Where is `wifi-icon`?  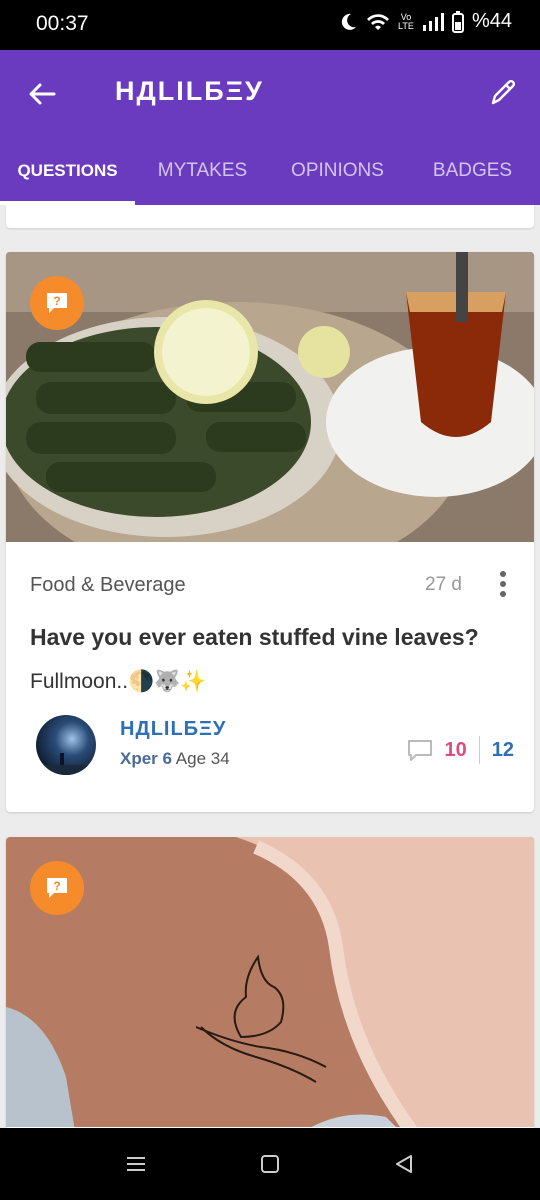
wifi-icon is located at coordinates (377, 21).